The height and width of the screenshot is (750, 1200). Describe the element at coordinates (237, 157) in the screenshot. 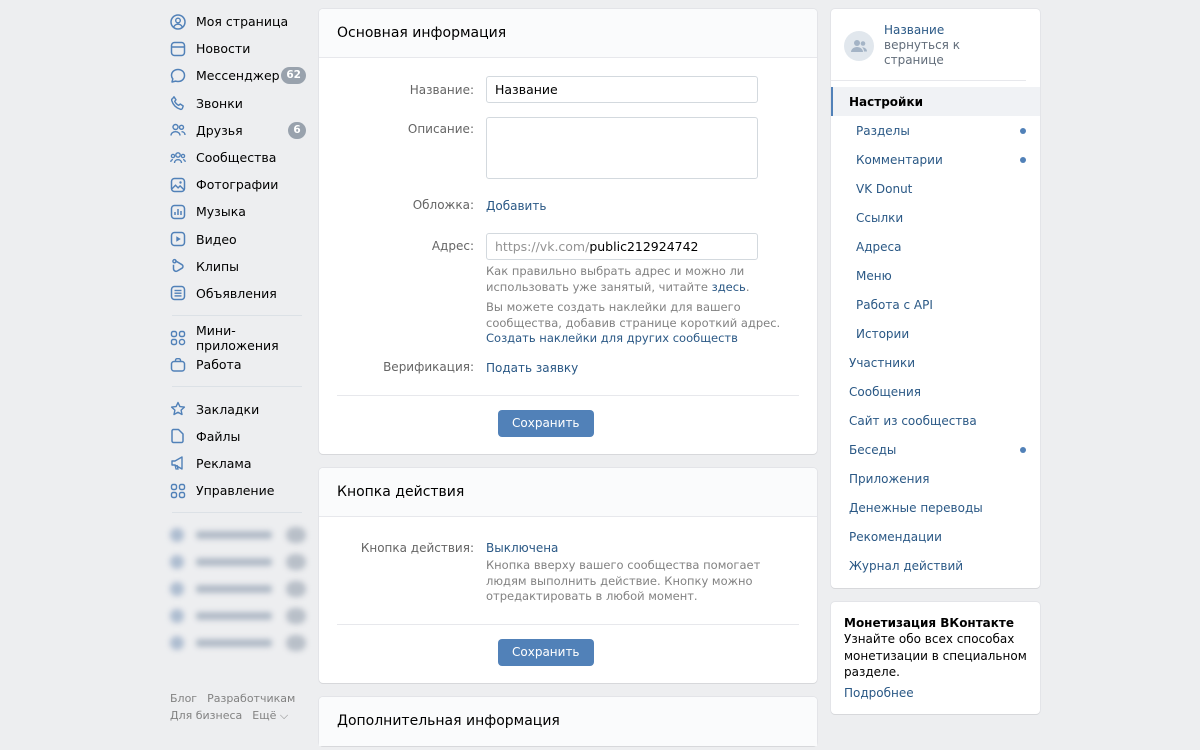

I see `nav-item-communities: Сообщества` at that location.